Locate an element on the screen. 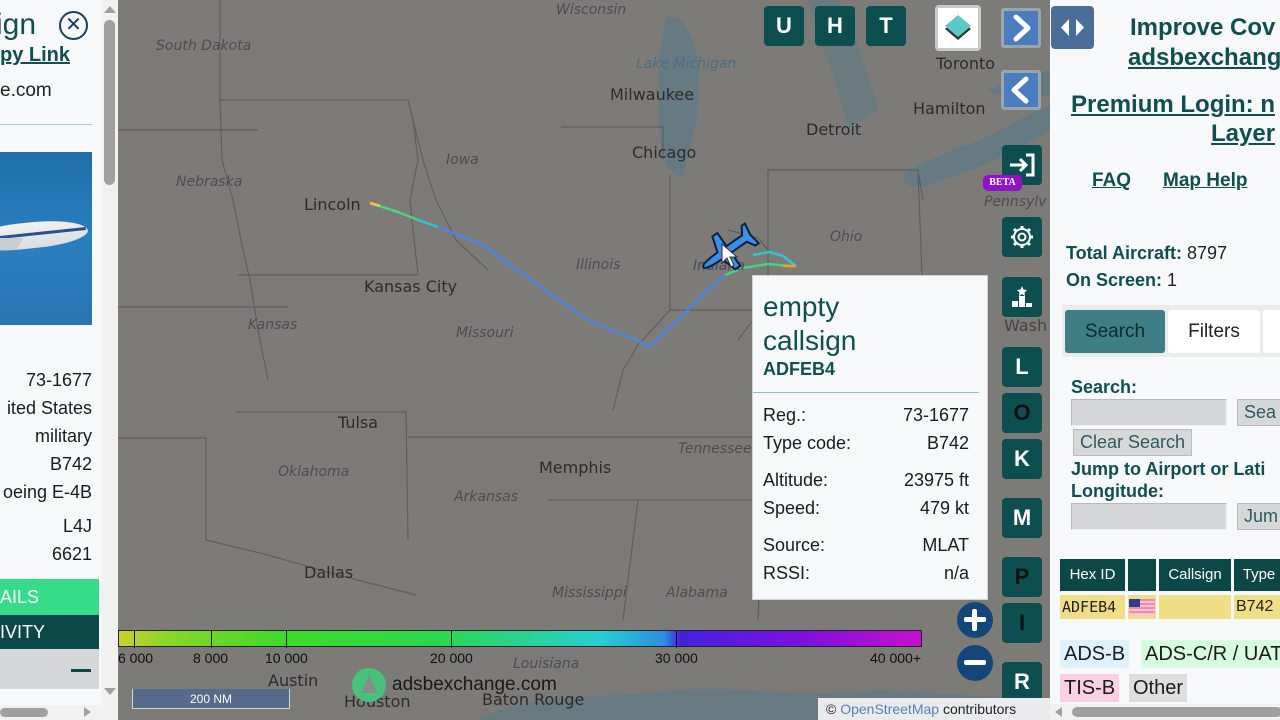 The width and height of the screenshot is (1280, 720). toggle-h-button: H is located at coordinates (835, 26).